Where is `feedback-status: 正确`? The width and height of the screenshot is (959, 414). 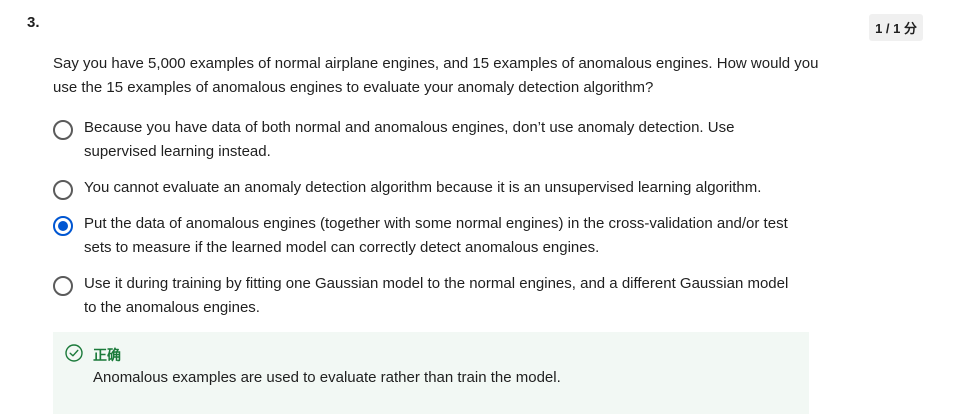
feedback-status: 正确 is located at coordinates (107, 355).